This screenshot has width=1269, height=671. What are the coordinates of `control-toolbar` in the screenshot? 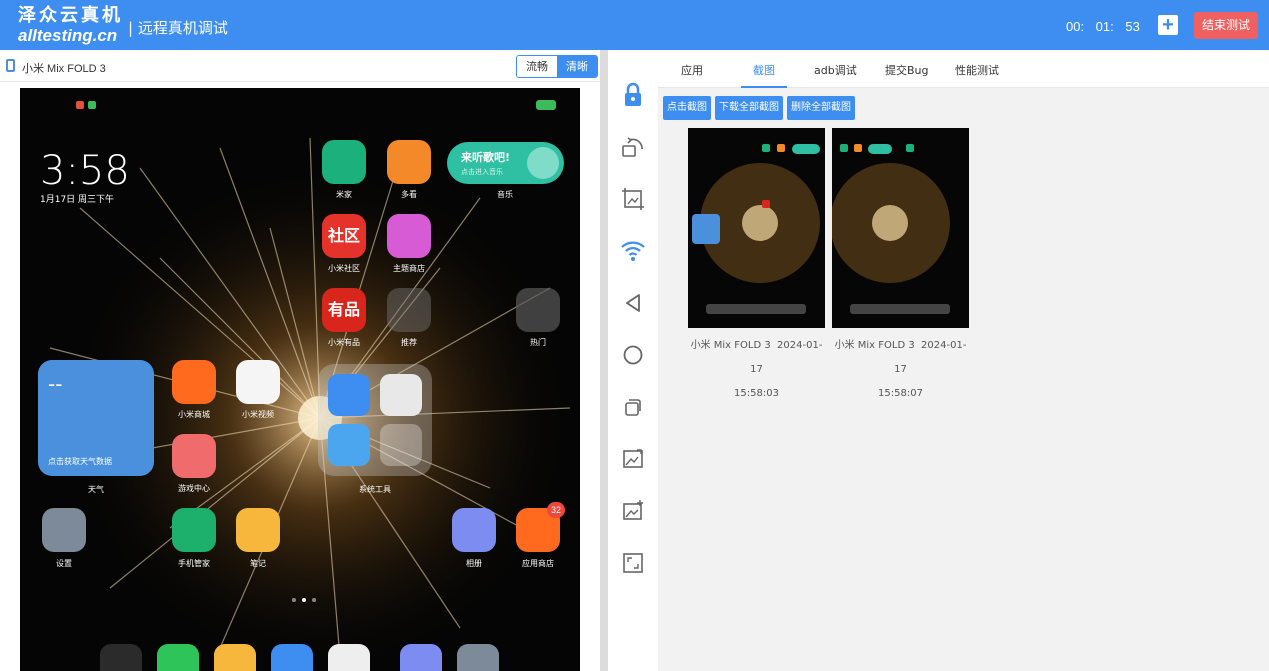 It's located at (633, 360).